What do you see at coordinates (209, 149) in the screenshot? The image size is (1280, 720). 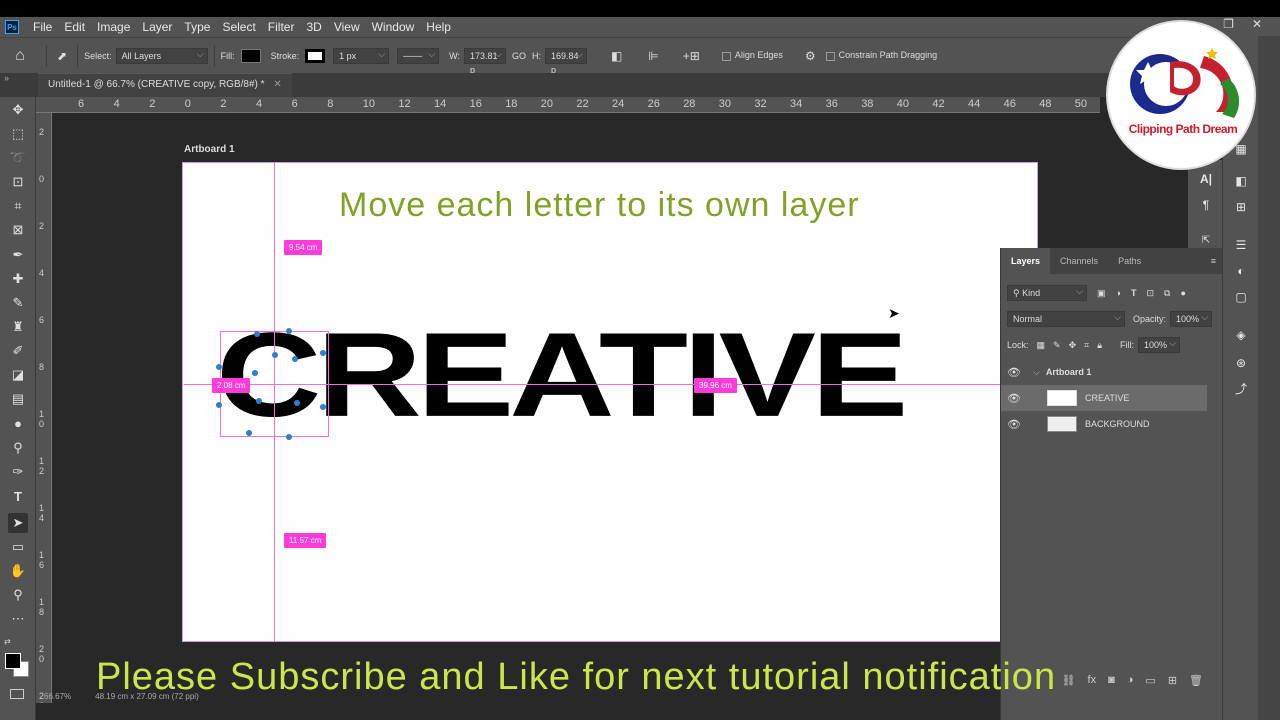 I see `artboard-label: Artboard 1` at bounding box center [209, 149].